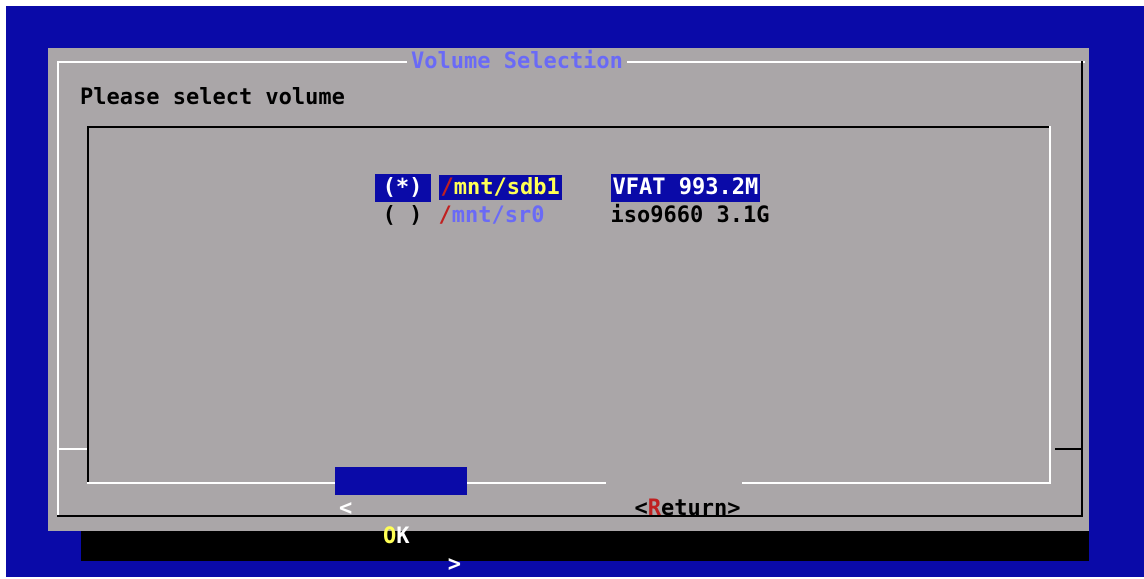 The width and height of the screenshot is (1144, 579). What do you see at coordinates (559, 201) in the screenshot?
I see `volume-option-sr0: ( ) /mnt/sr0 iso9660 3.1G` at bounding box center [559, 201].